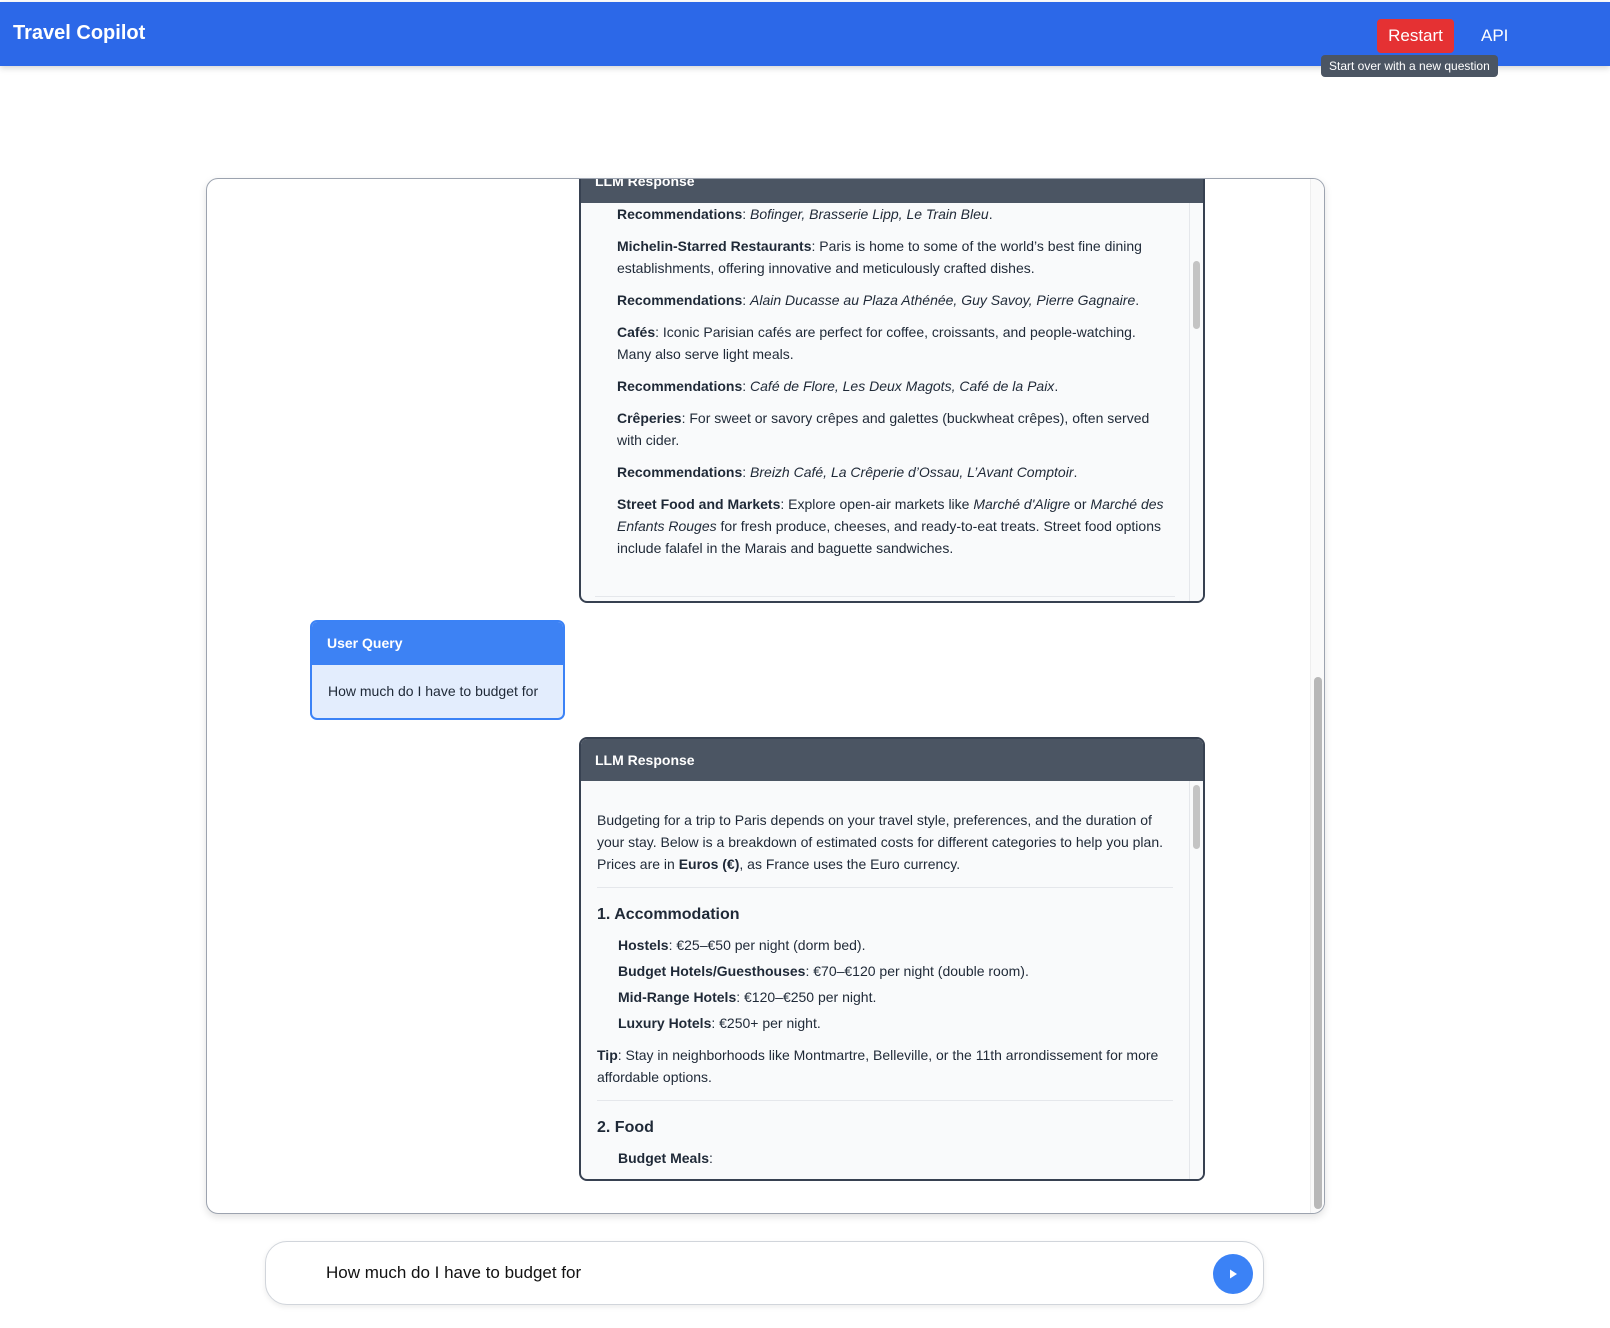  Describe the element at coordinates (437, 643) in the screenshot. I see `user-query-header: User Query` at that location.